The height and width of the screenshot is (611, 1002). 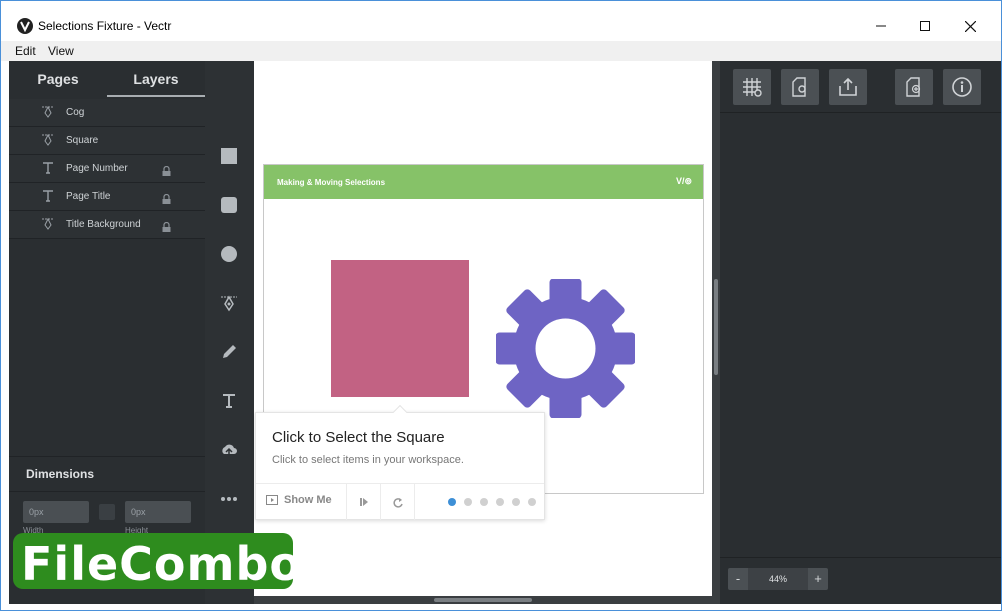 I want to click on tab-layers: Layers, so click(x=156, y=79).